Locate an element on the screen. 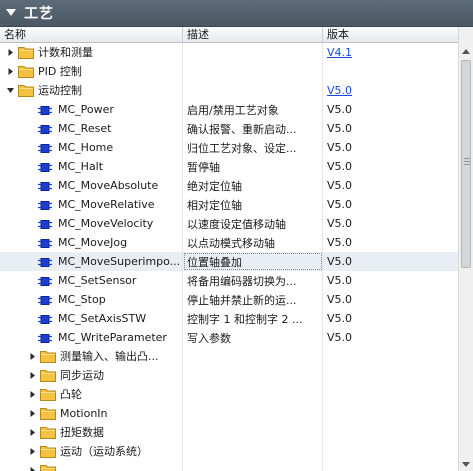  tree-block-row: MC_MoveSuperimpo... 位置轴叠加 V5.0 is located at coordinates (229, 261).